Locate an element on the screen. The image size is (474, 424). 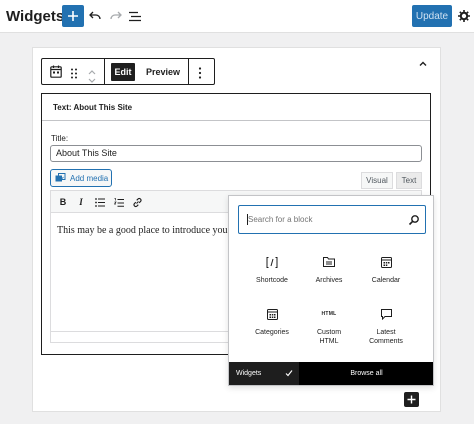
more-vertical-icon is located at coordinates (200, 73).